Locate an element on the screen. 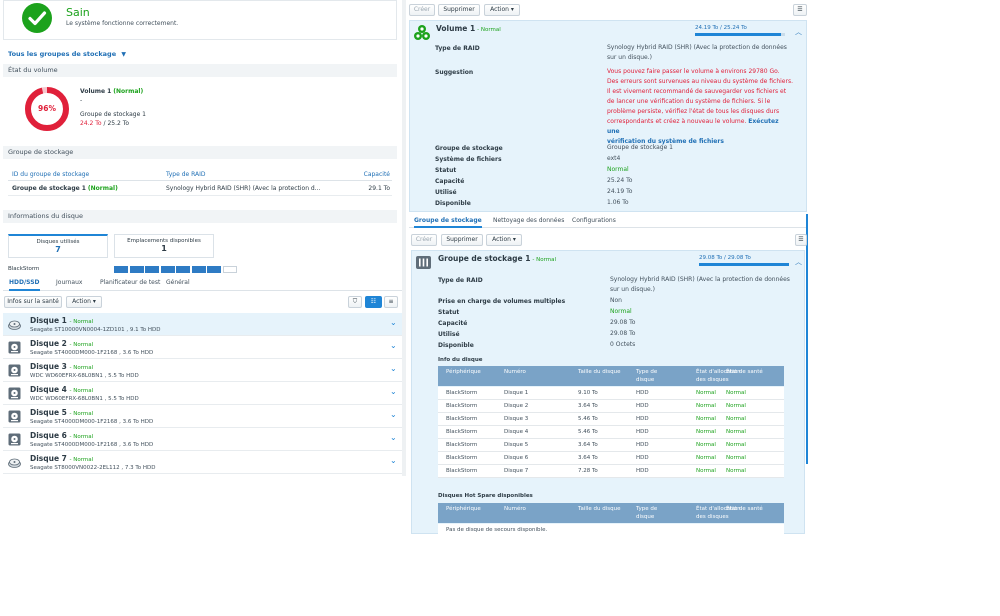 The width and height of the screenshot is (1000, 616). tab-planificateur: Planificateur de test is located at coordinates (130, 283).